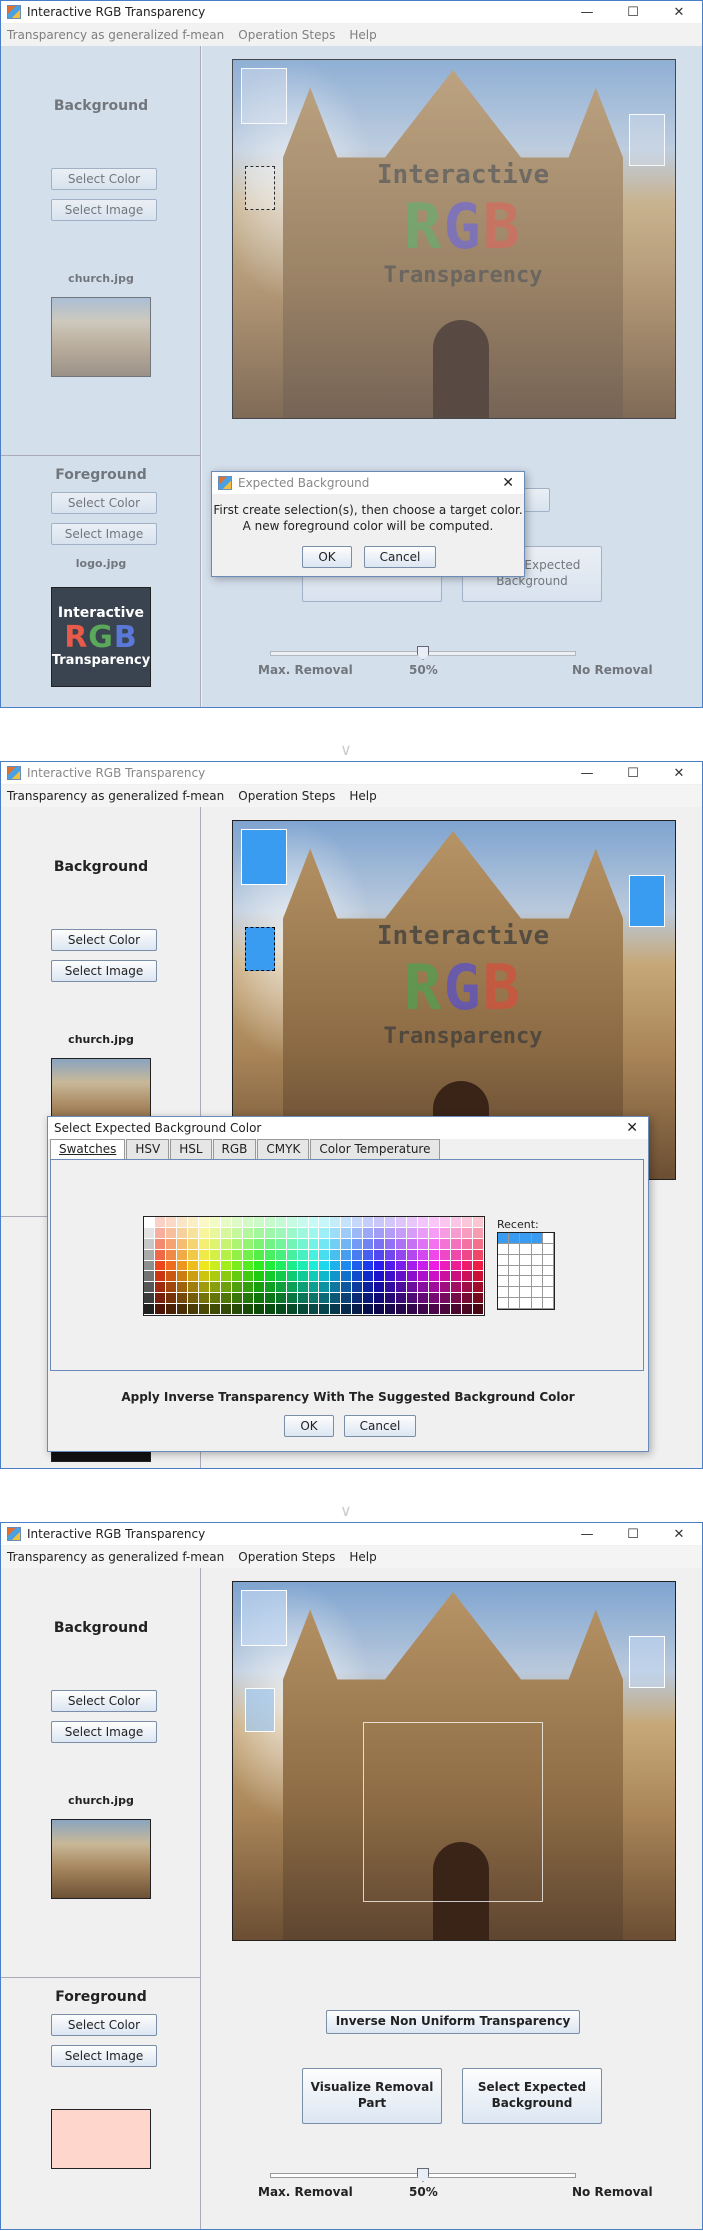 Image resolution: width=703 pixels, height=2231 pixels. Describe the element at coordinates (400, 557) in the screenshot. I see `dialog-cancel-button: Cancel` at that location.